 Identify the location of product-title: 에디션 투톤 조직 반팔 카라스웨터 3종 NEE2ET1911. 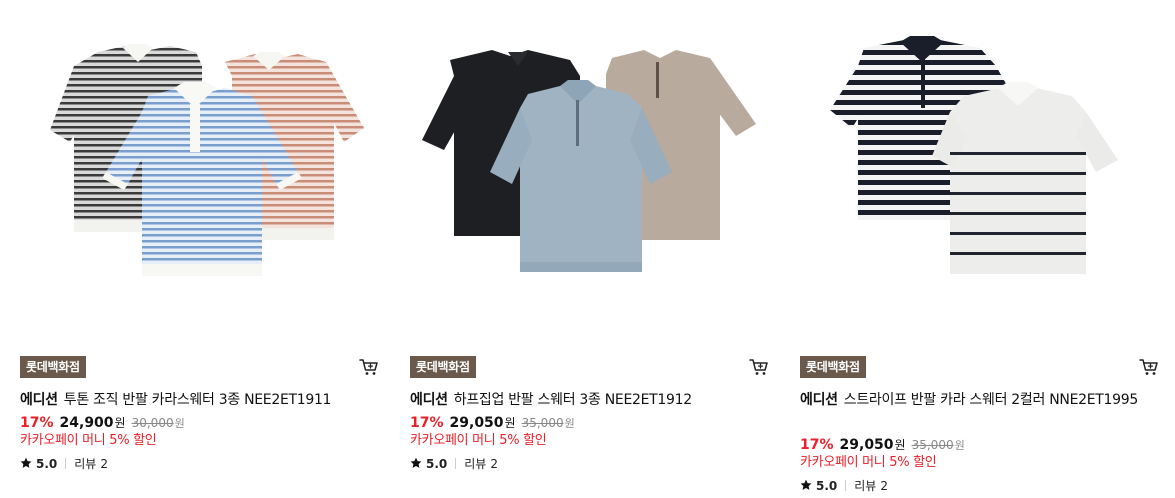
(196, 400).